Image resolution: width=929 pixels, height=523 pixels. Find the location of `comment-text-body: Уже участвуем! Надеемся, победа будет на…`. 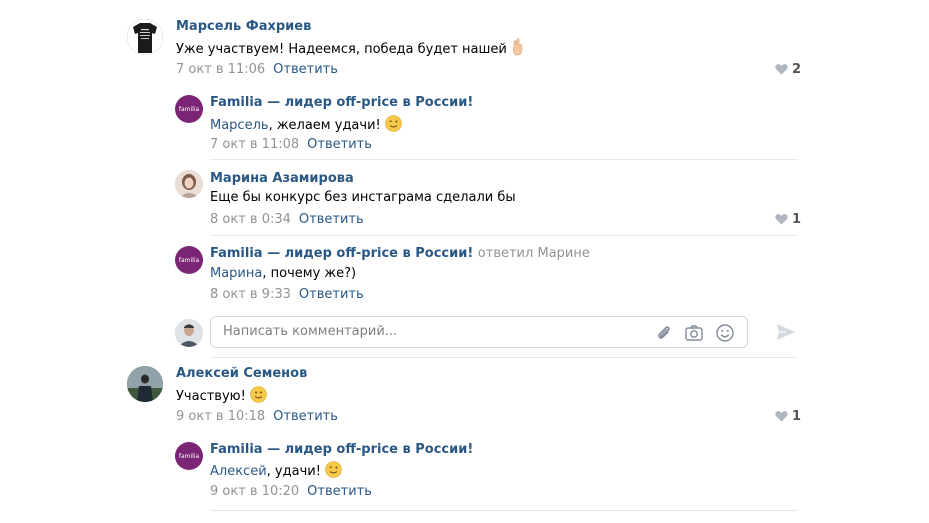

comment-text-body: Уже участвуем! Надеемся, победа будет на… is located at coordinates (341, 49).